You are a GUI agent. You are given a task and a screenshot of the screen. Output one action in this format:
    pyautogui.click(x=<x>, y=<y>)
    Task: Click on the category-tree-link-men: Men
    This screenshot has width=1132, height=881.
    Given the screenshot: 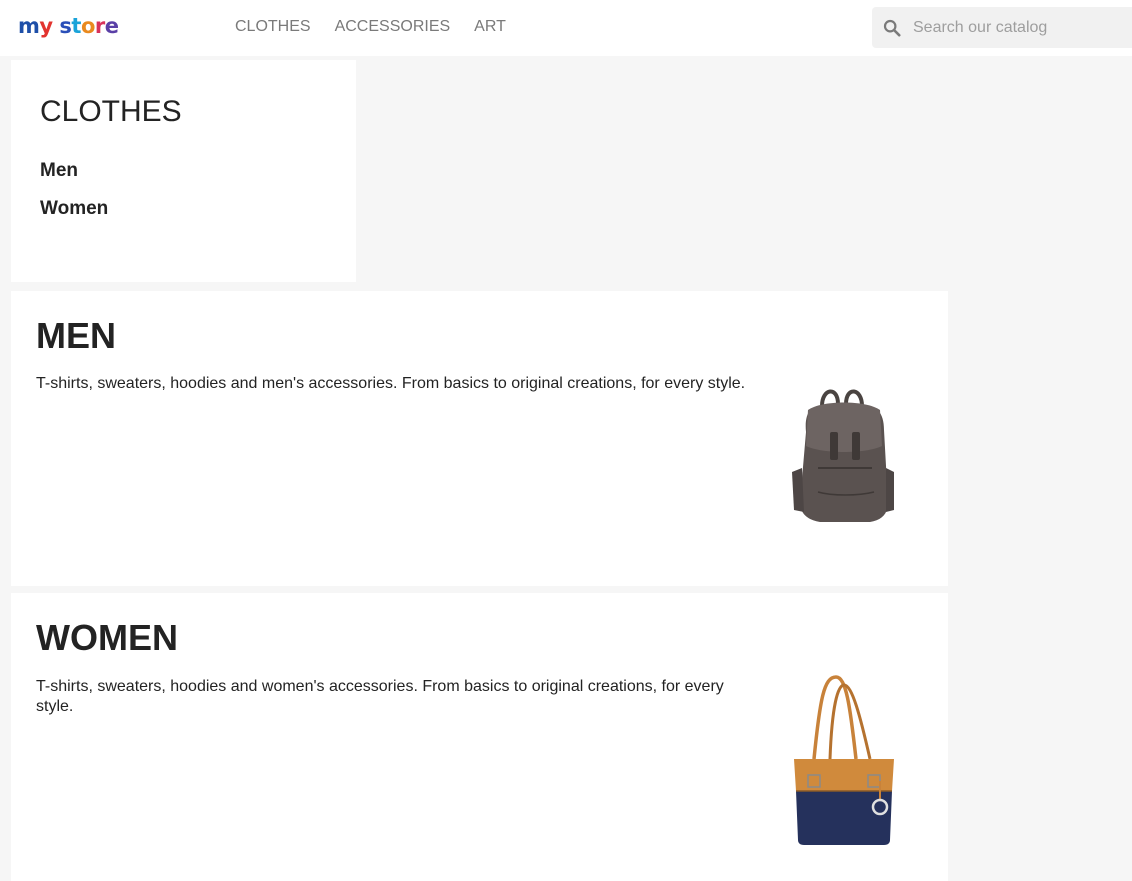 What is the action you would take?
    pyautogui.click(x=59, y=171)
    